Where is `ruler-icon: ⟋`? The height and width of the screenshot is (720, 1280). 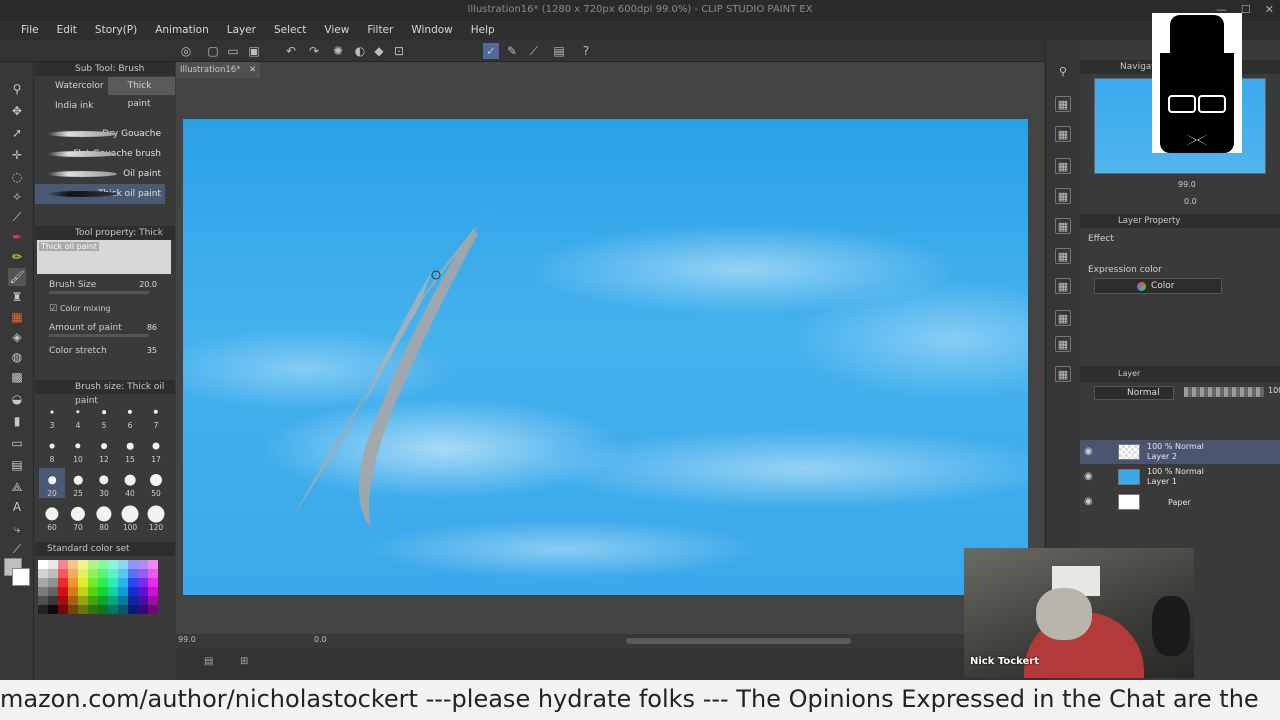
ruler-icon: ⟋ is located at coordinates (534, 51).